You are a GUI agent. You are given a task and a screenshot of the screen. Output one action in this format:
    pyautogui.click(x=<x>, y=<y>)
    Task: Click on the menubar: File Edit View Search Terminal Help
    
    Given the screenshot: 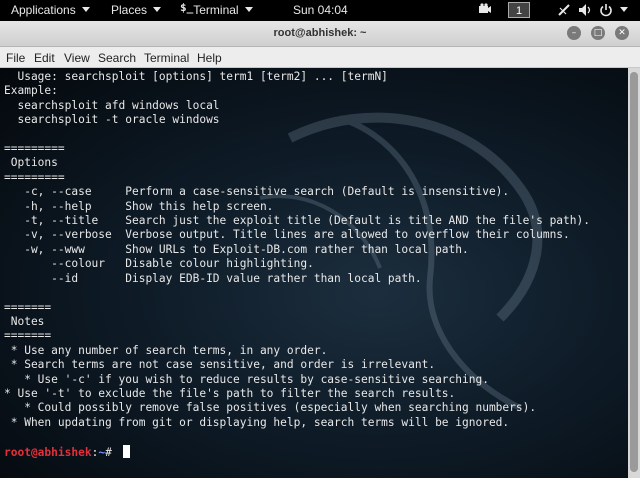 What is the action you would take?
    pyautogui.click(x=320, y=57)
    